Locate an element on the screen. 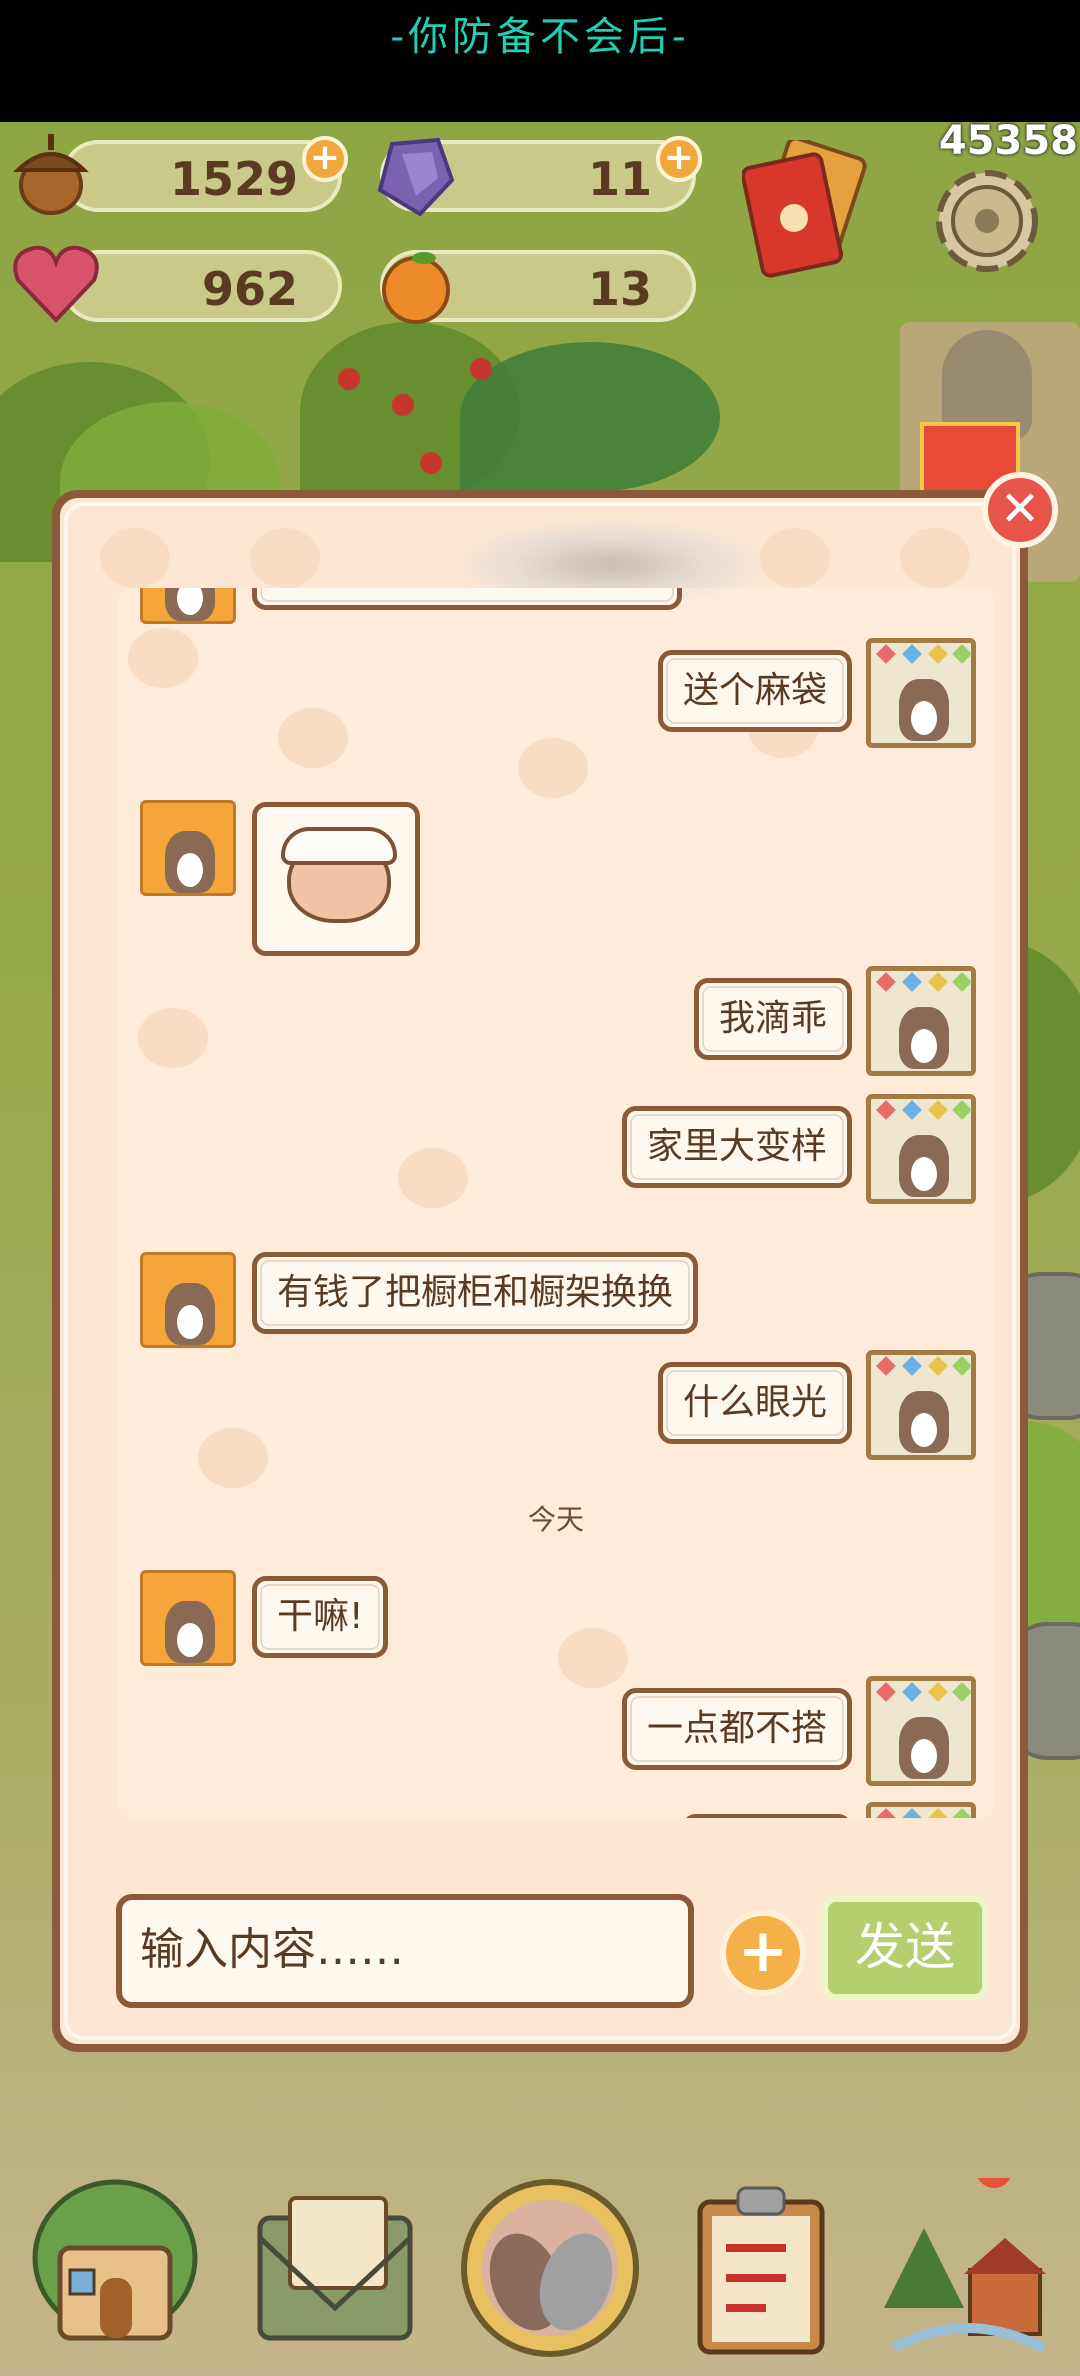 The image size is (1080, 2376). gem-count: 11 is located at coordinates (619, 179).